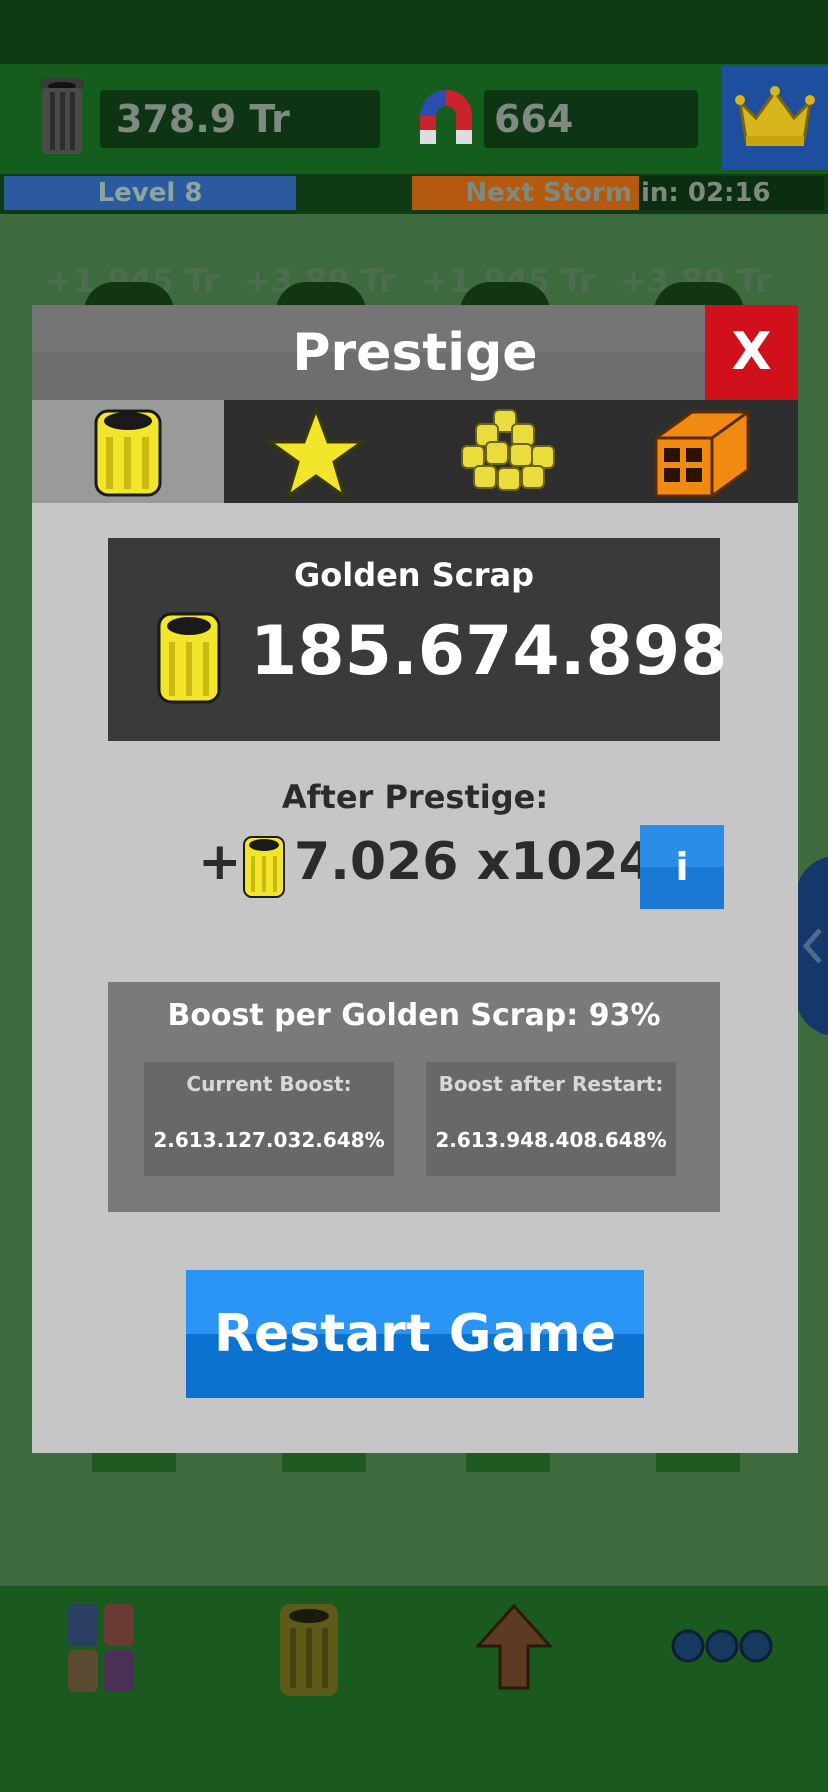 The width and height of the screenshot is (828, 1792). What do you see at coordinates (591, 119) in the screenshot?
I see `magnet-counter: 664` at bounding box center [591, 119].